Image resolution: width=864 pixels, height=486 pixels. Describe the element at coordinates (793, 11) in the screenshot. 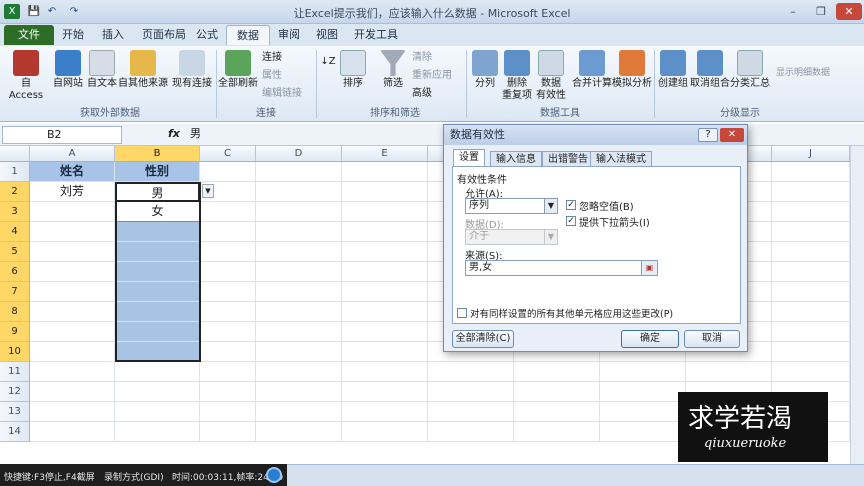

I see `minimize-button: –` at that location.